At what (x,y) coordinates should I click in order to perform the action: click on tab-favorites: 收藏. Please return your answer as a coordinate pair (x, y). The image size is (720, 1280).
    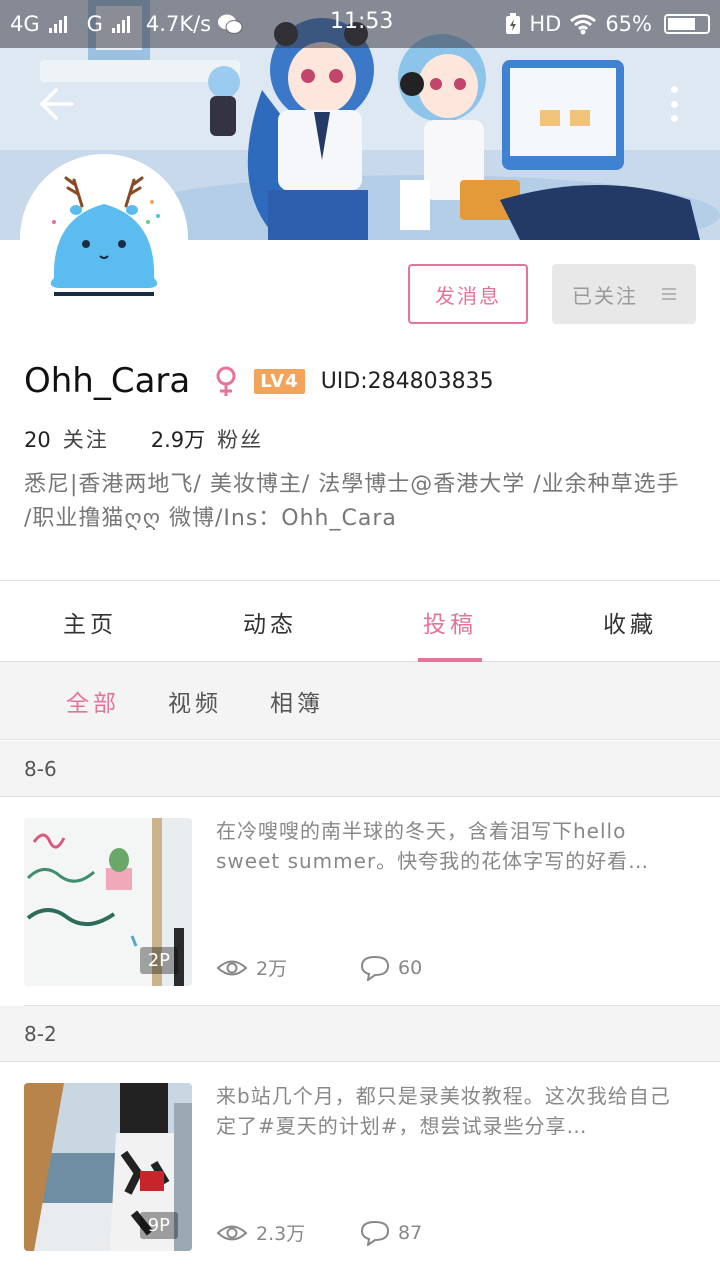
    Looking at the image, I should click on (630, 621).